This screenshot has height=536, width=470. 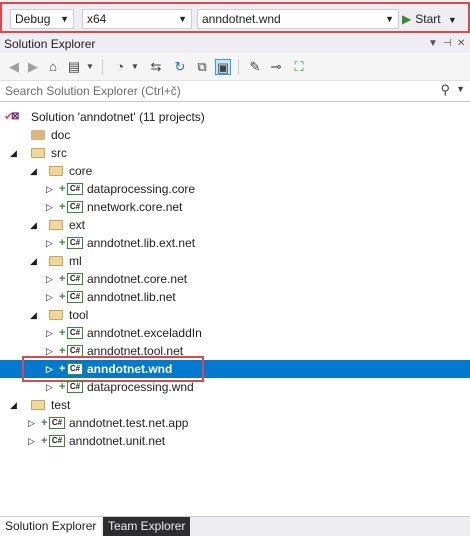 I want to click on tree-item-label: anndotnet.exceladdIn, so click(x=144, y=333).